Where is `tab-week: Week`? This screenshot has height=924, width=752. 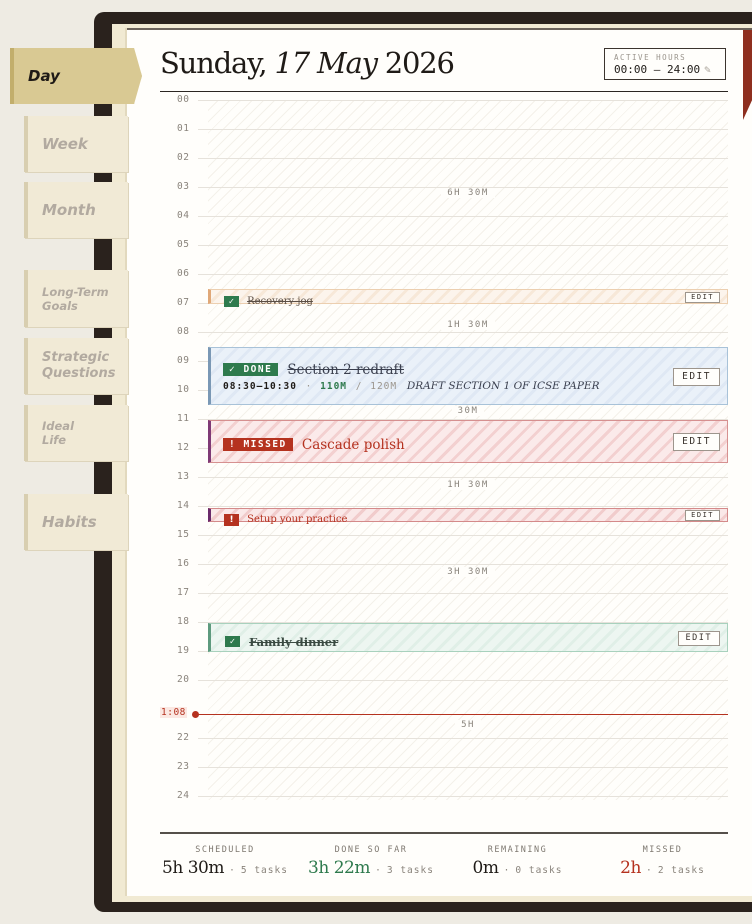 tab-week: Week is located at coordinates (76, 144).